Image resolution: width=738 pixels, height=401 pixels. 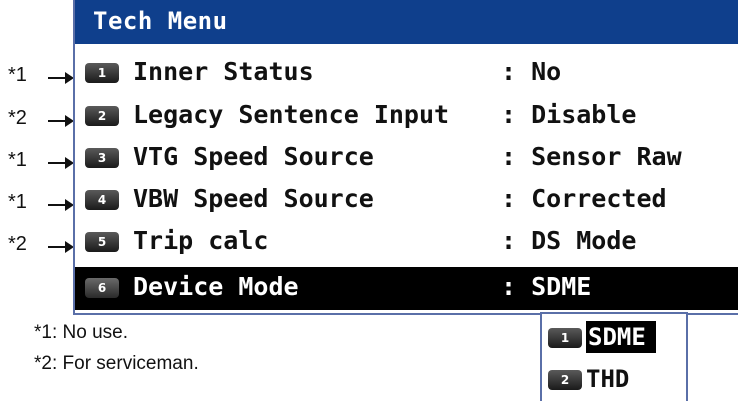 I want to click on menu-item-value: : Corrected, so click(x=584, y=198).